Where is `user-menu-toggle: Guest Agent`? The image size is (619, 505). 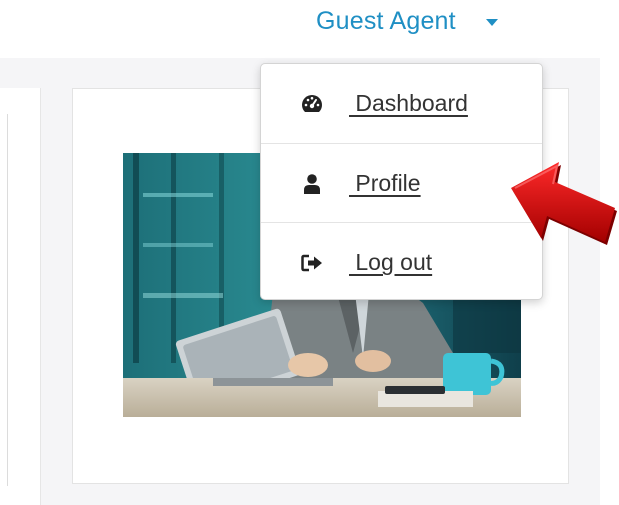
user-menu-toggle: Guest Agent is located at coordinates (407, 21).